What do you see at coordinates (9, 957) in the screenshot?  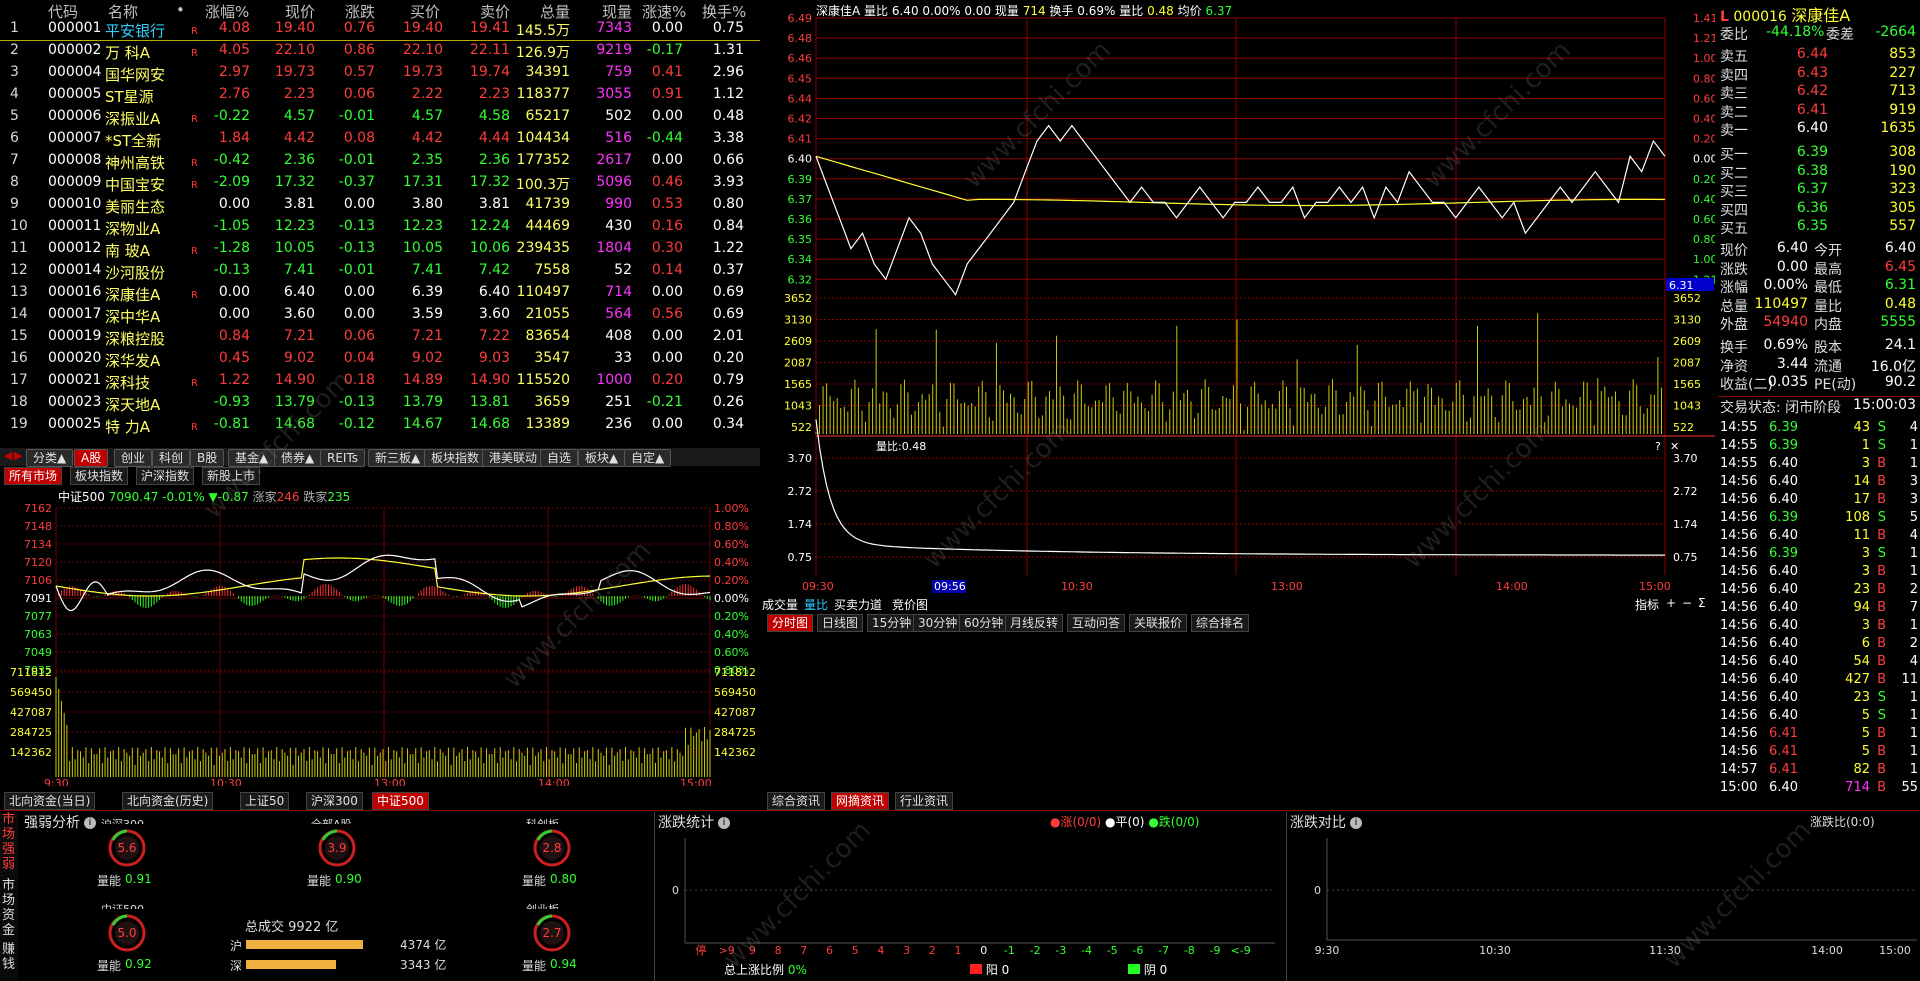 I see `side-tab-money: 赚钱` at bounding box center [9, 957].